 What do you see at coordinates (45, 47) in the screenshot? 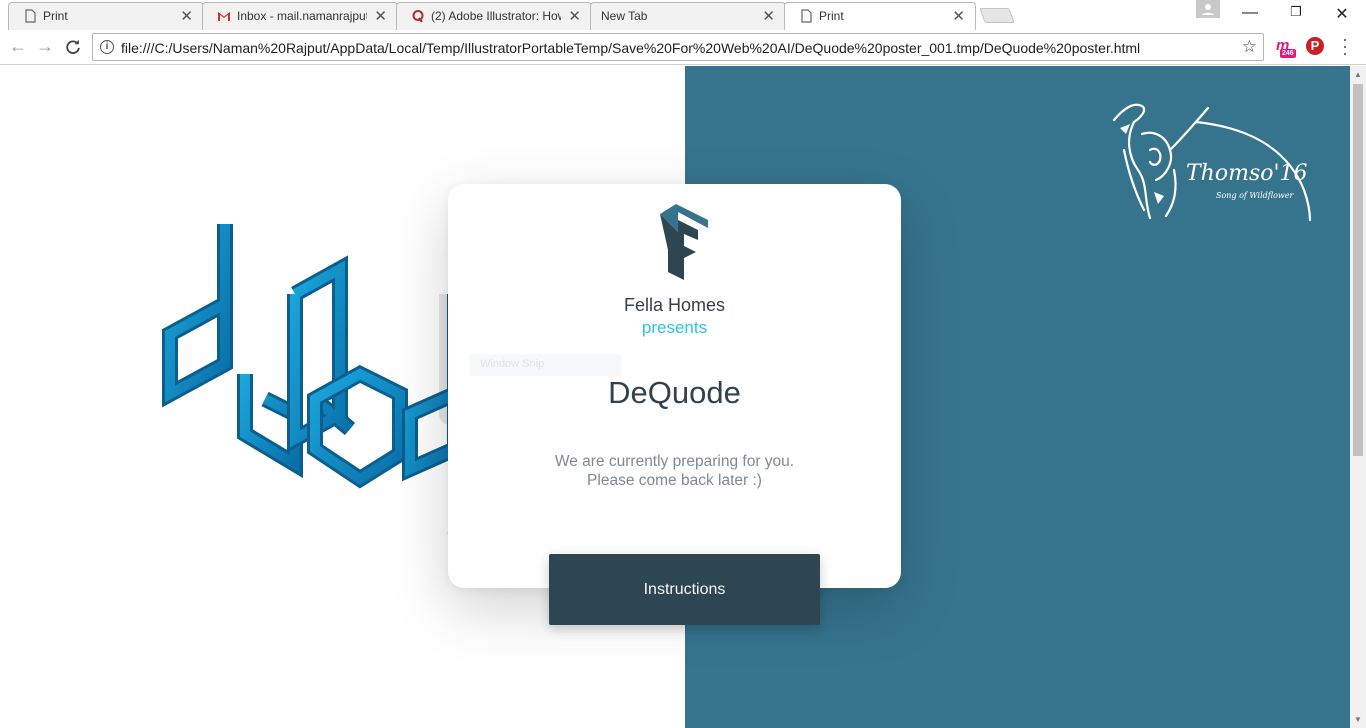
I see `forward-arrow-icon: →` at bounding box center [45, 47].